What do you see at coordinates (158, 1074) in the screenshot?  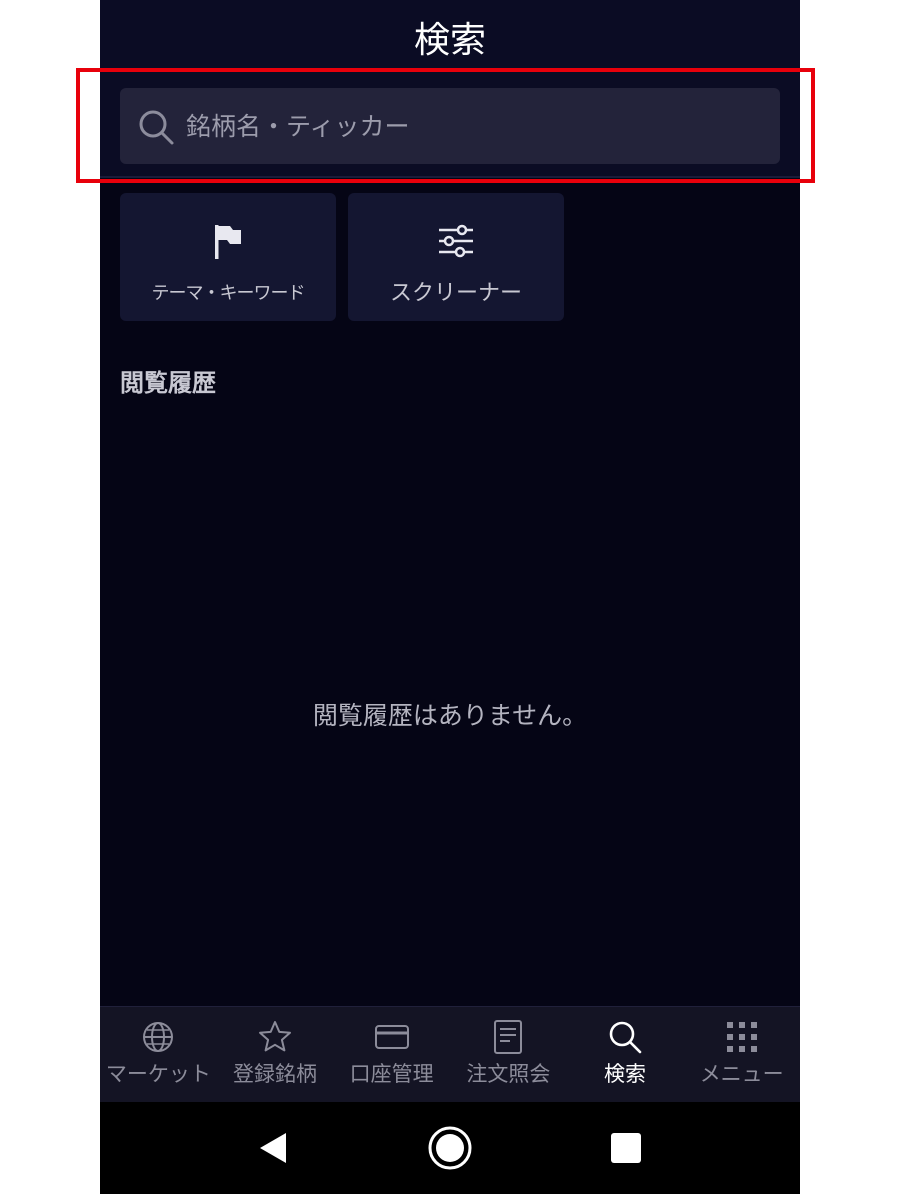 I see `tab-market-label: マーケット` at bounding box center [158, 1074].